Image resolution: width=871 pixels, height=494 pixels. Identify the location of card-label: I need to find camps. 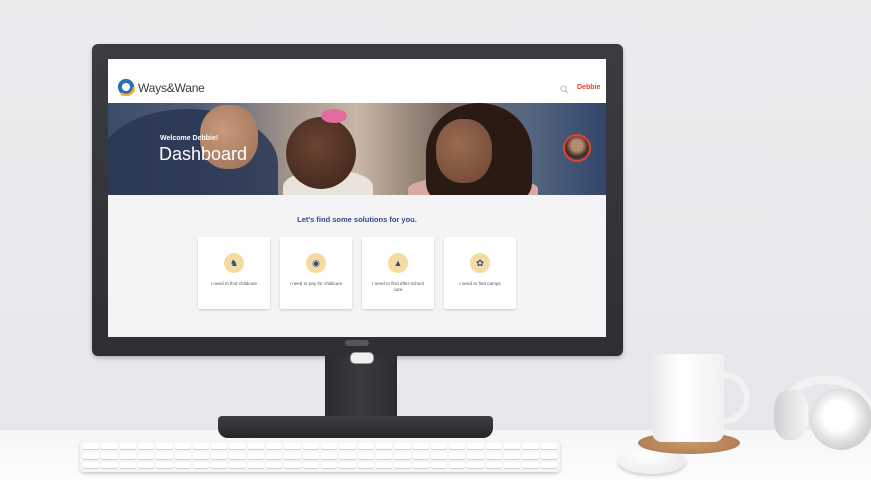
(480, 283).